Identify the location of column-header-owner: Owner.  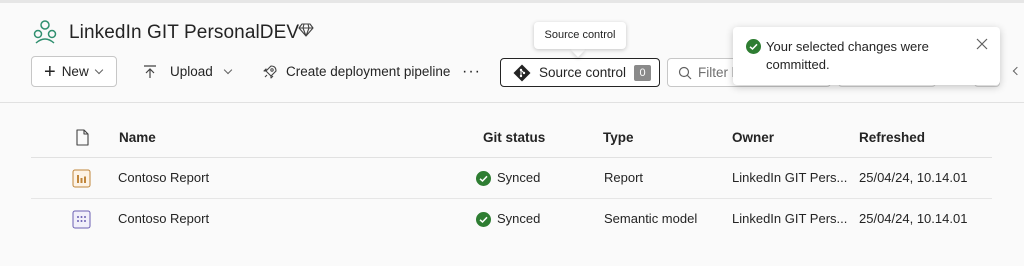
(753, 138).